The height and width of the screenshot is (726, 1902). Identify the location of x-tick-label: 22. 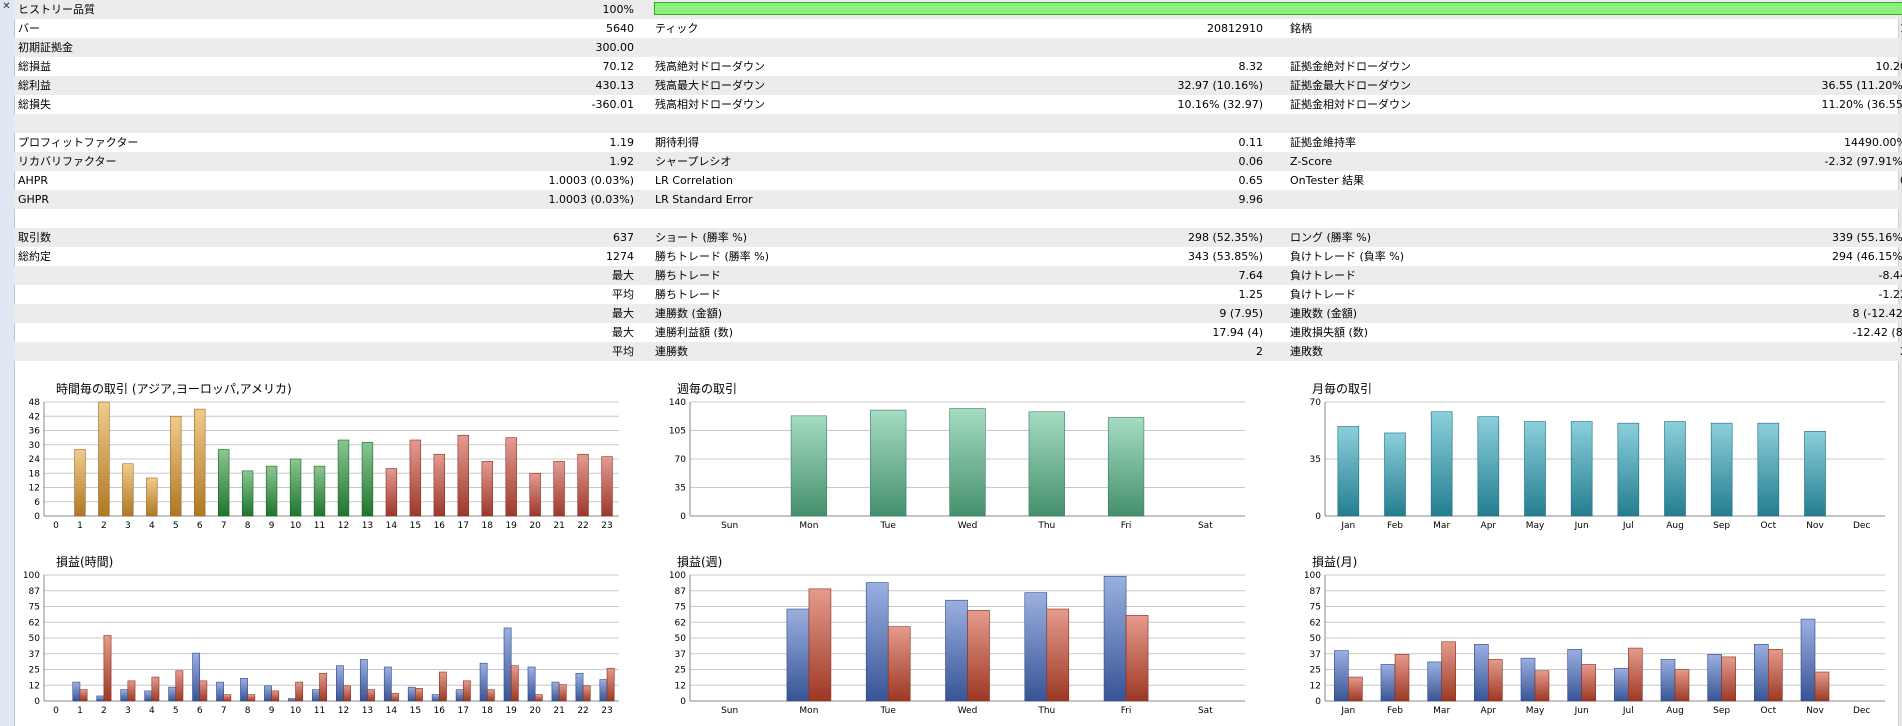
(582, 526).